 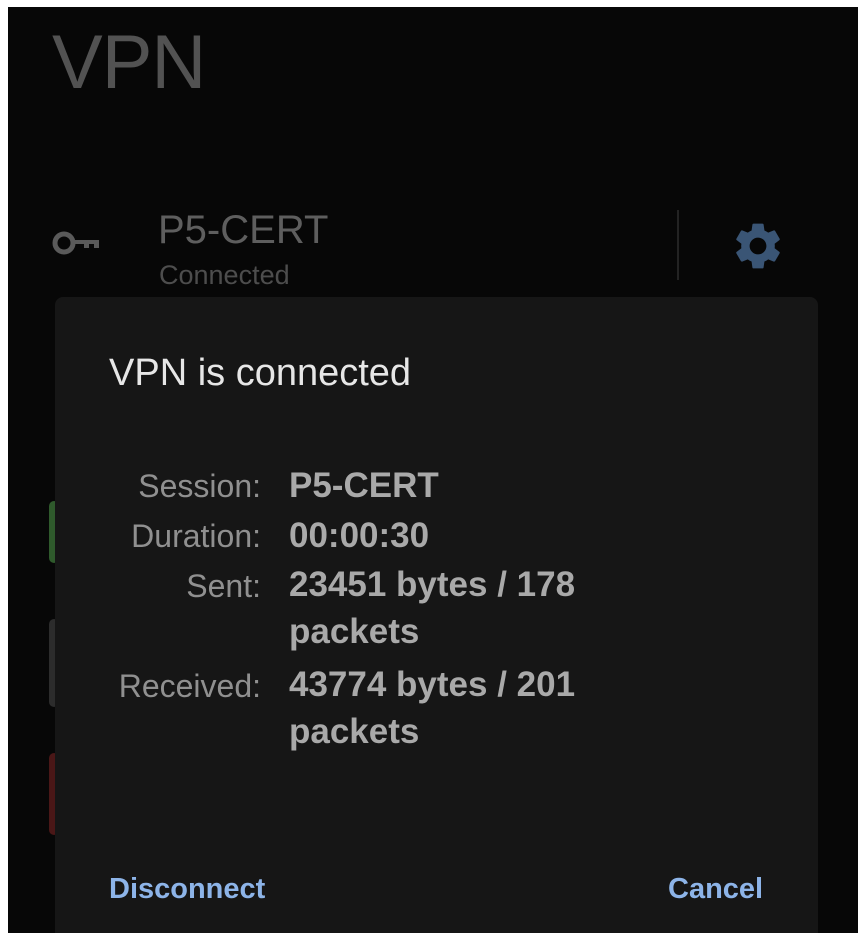 I want to click on stat-value: 43774 bytes / 201 packets, so click(x=432, y=708).